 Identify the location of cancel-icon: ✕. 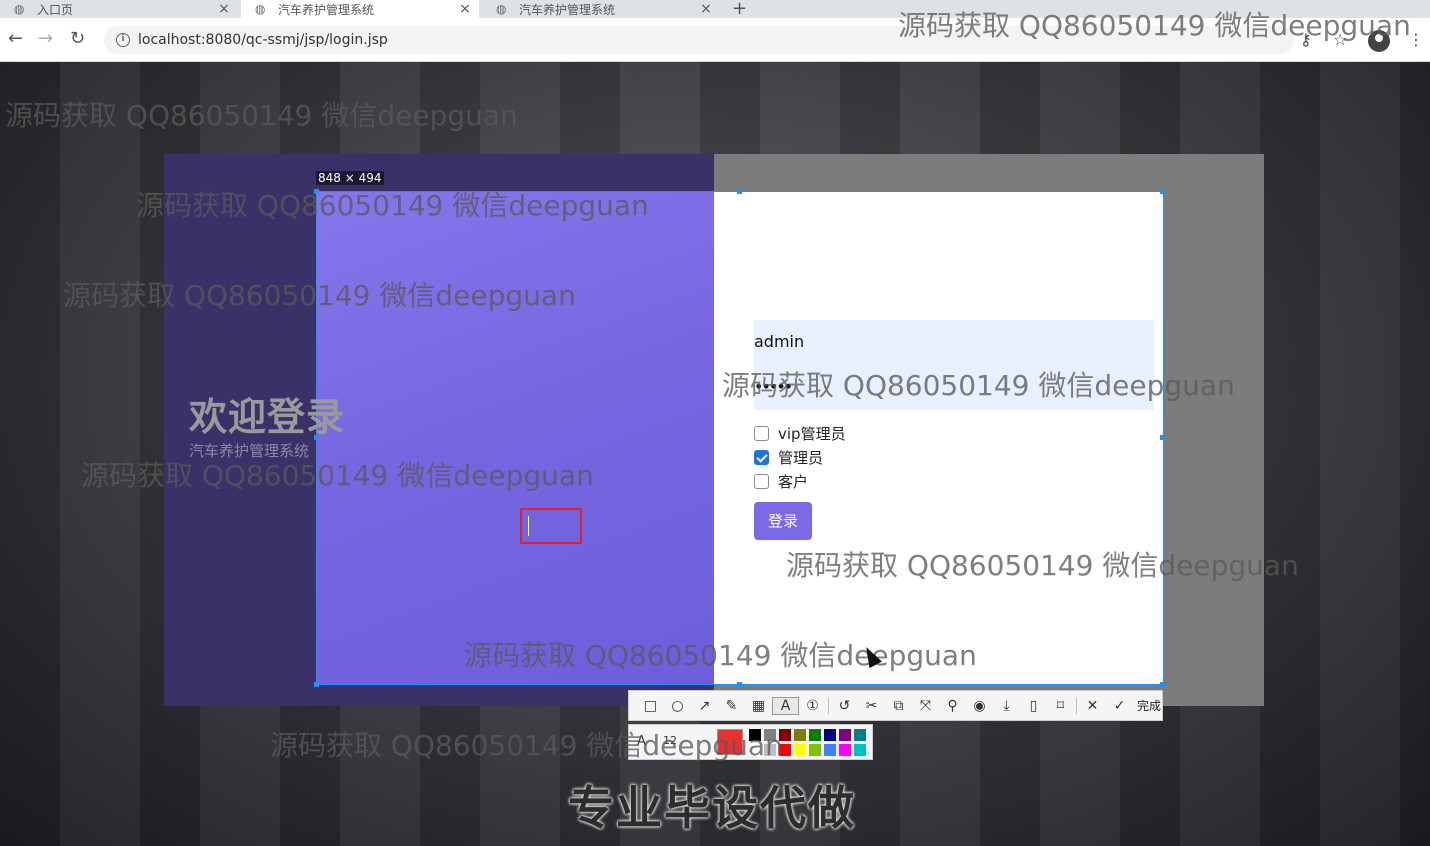
(1092, 706).